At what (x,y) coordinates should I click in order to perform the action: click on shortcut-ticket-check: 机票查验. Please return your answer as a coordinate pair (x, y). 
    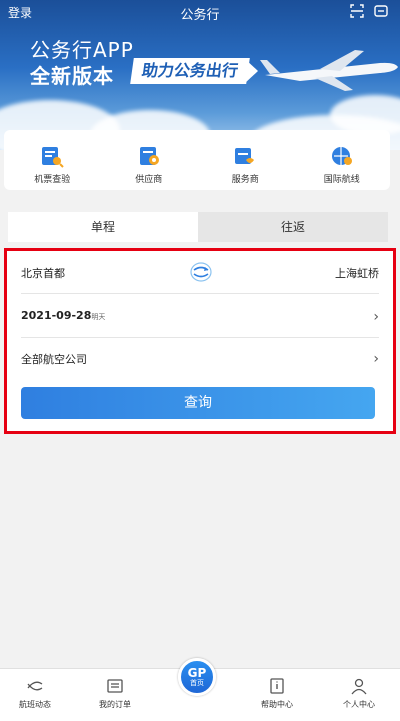
    Looking at the image, I should click on (52, 160).